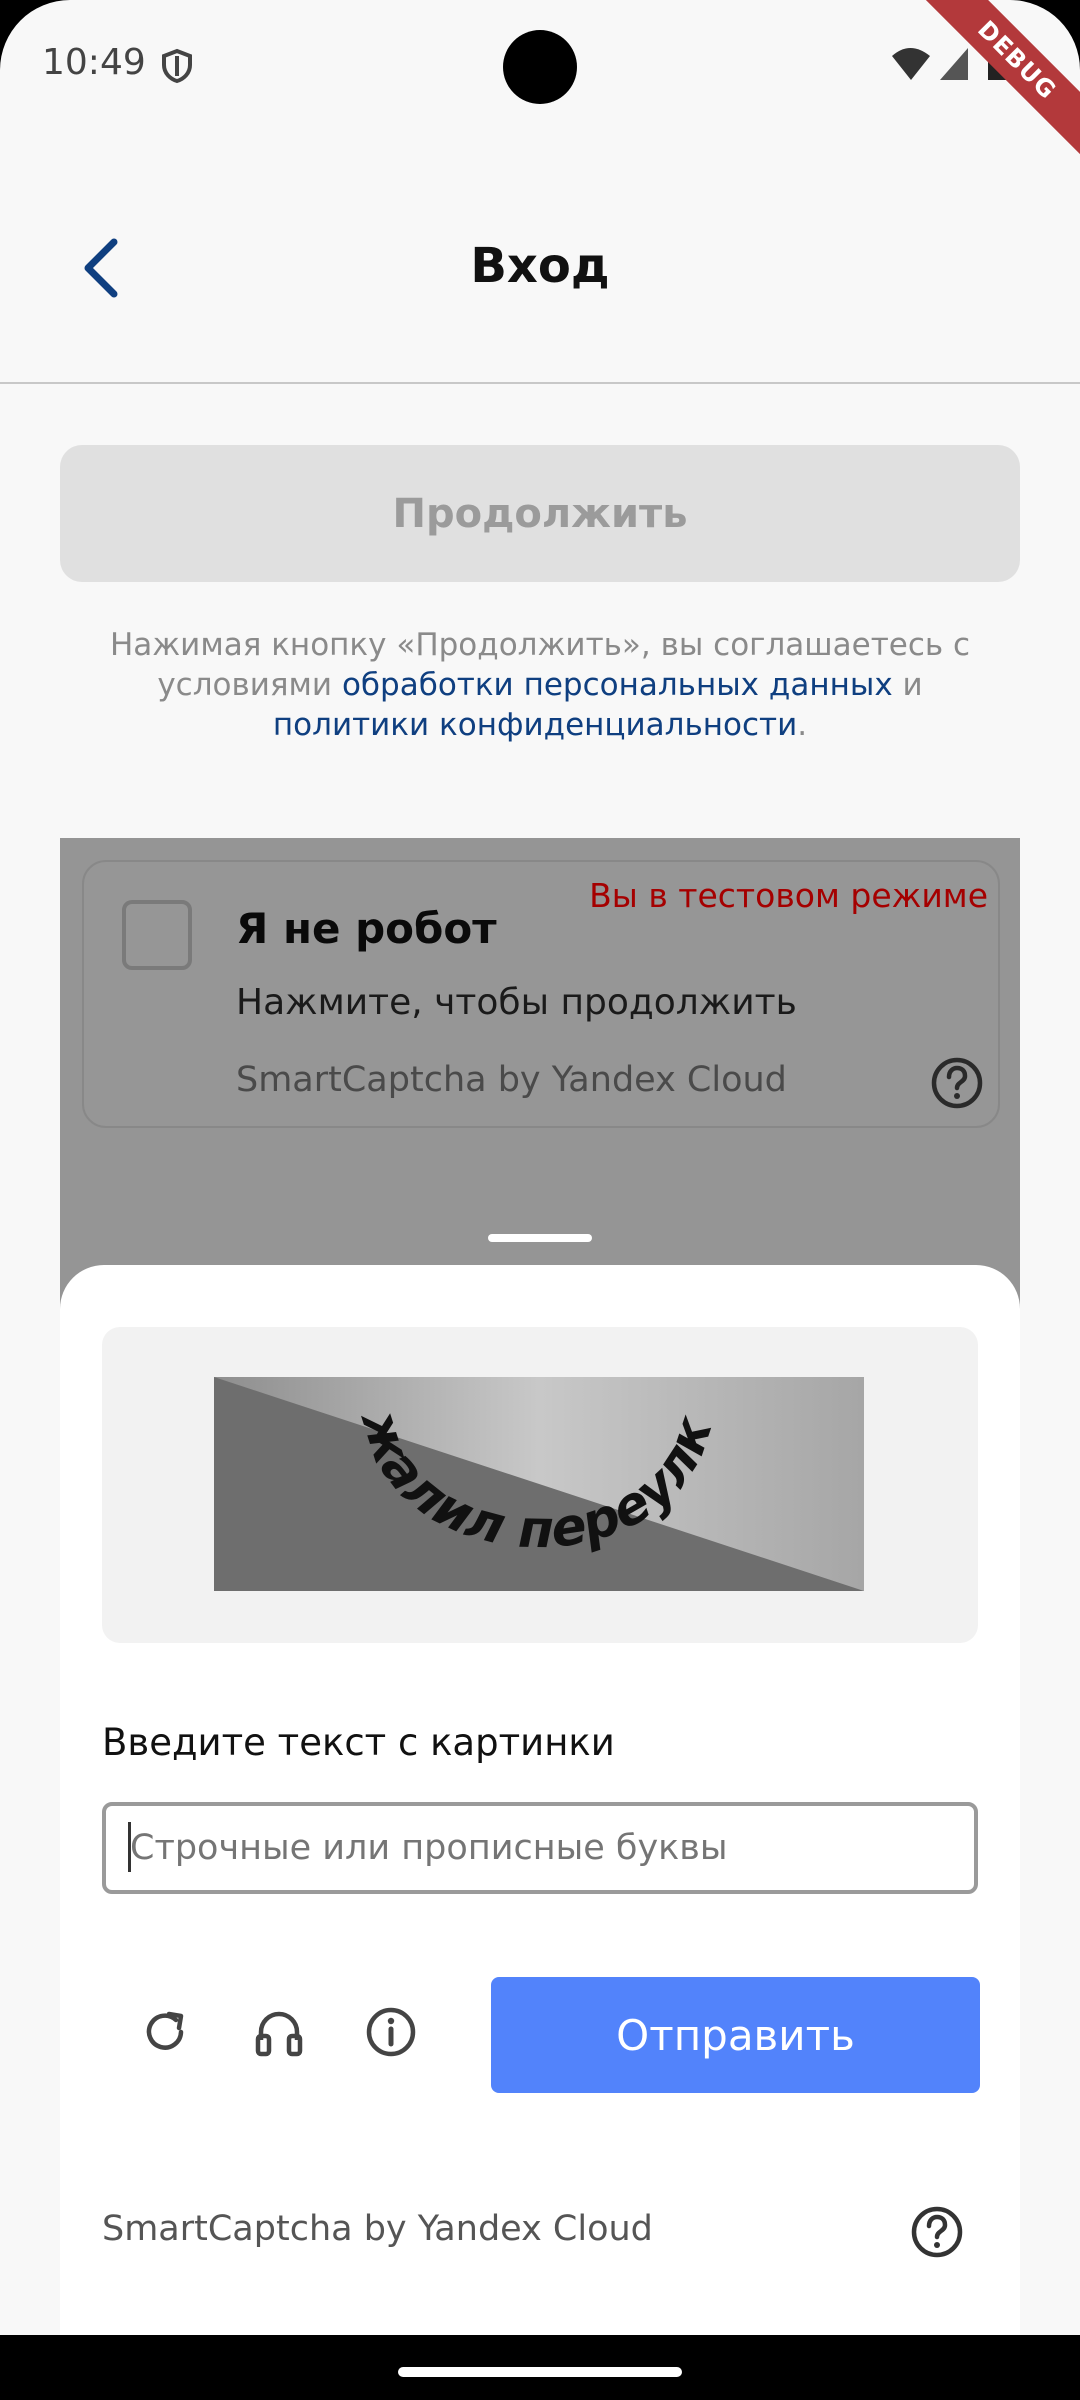 The image size is (1080, 2400). Describe the element at coordinates (377, 2229) in the screenshot. I see `sheet-brand: SmartCaptcha by Yandex Cloud` at that location.